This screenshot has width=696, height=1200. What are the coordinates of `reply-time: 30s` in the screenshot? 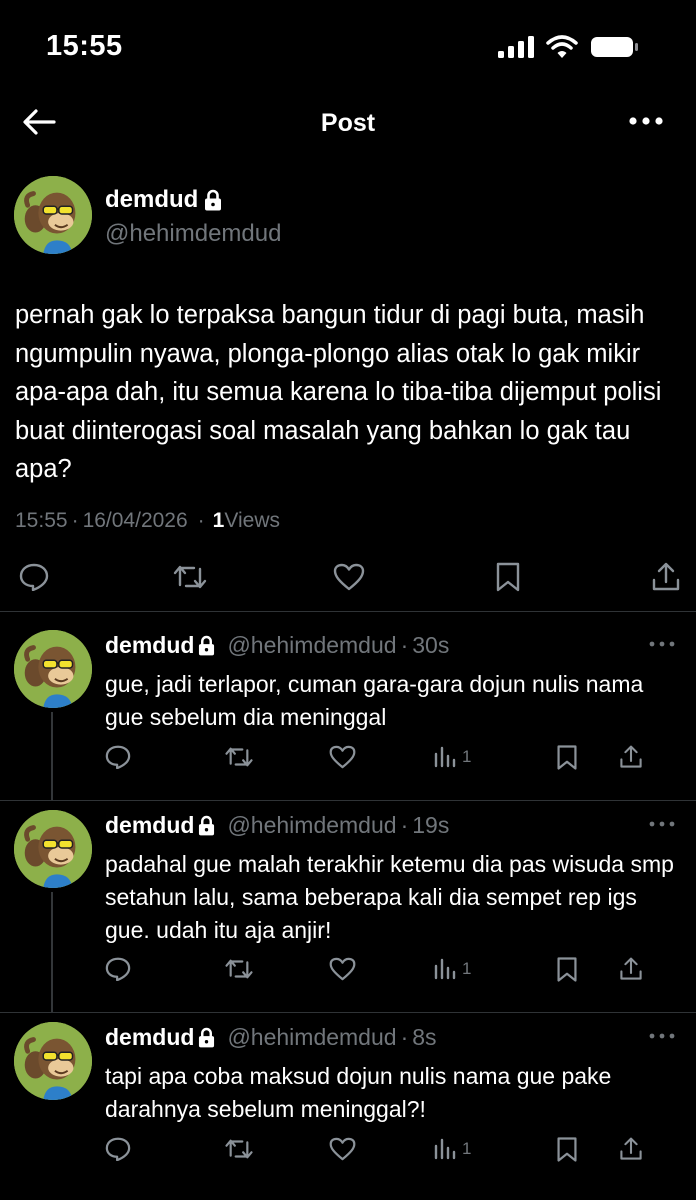 It's located at (431, 645).